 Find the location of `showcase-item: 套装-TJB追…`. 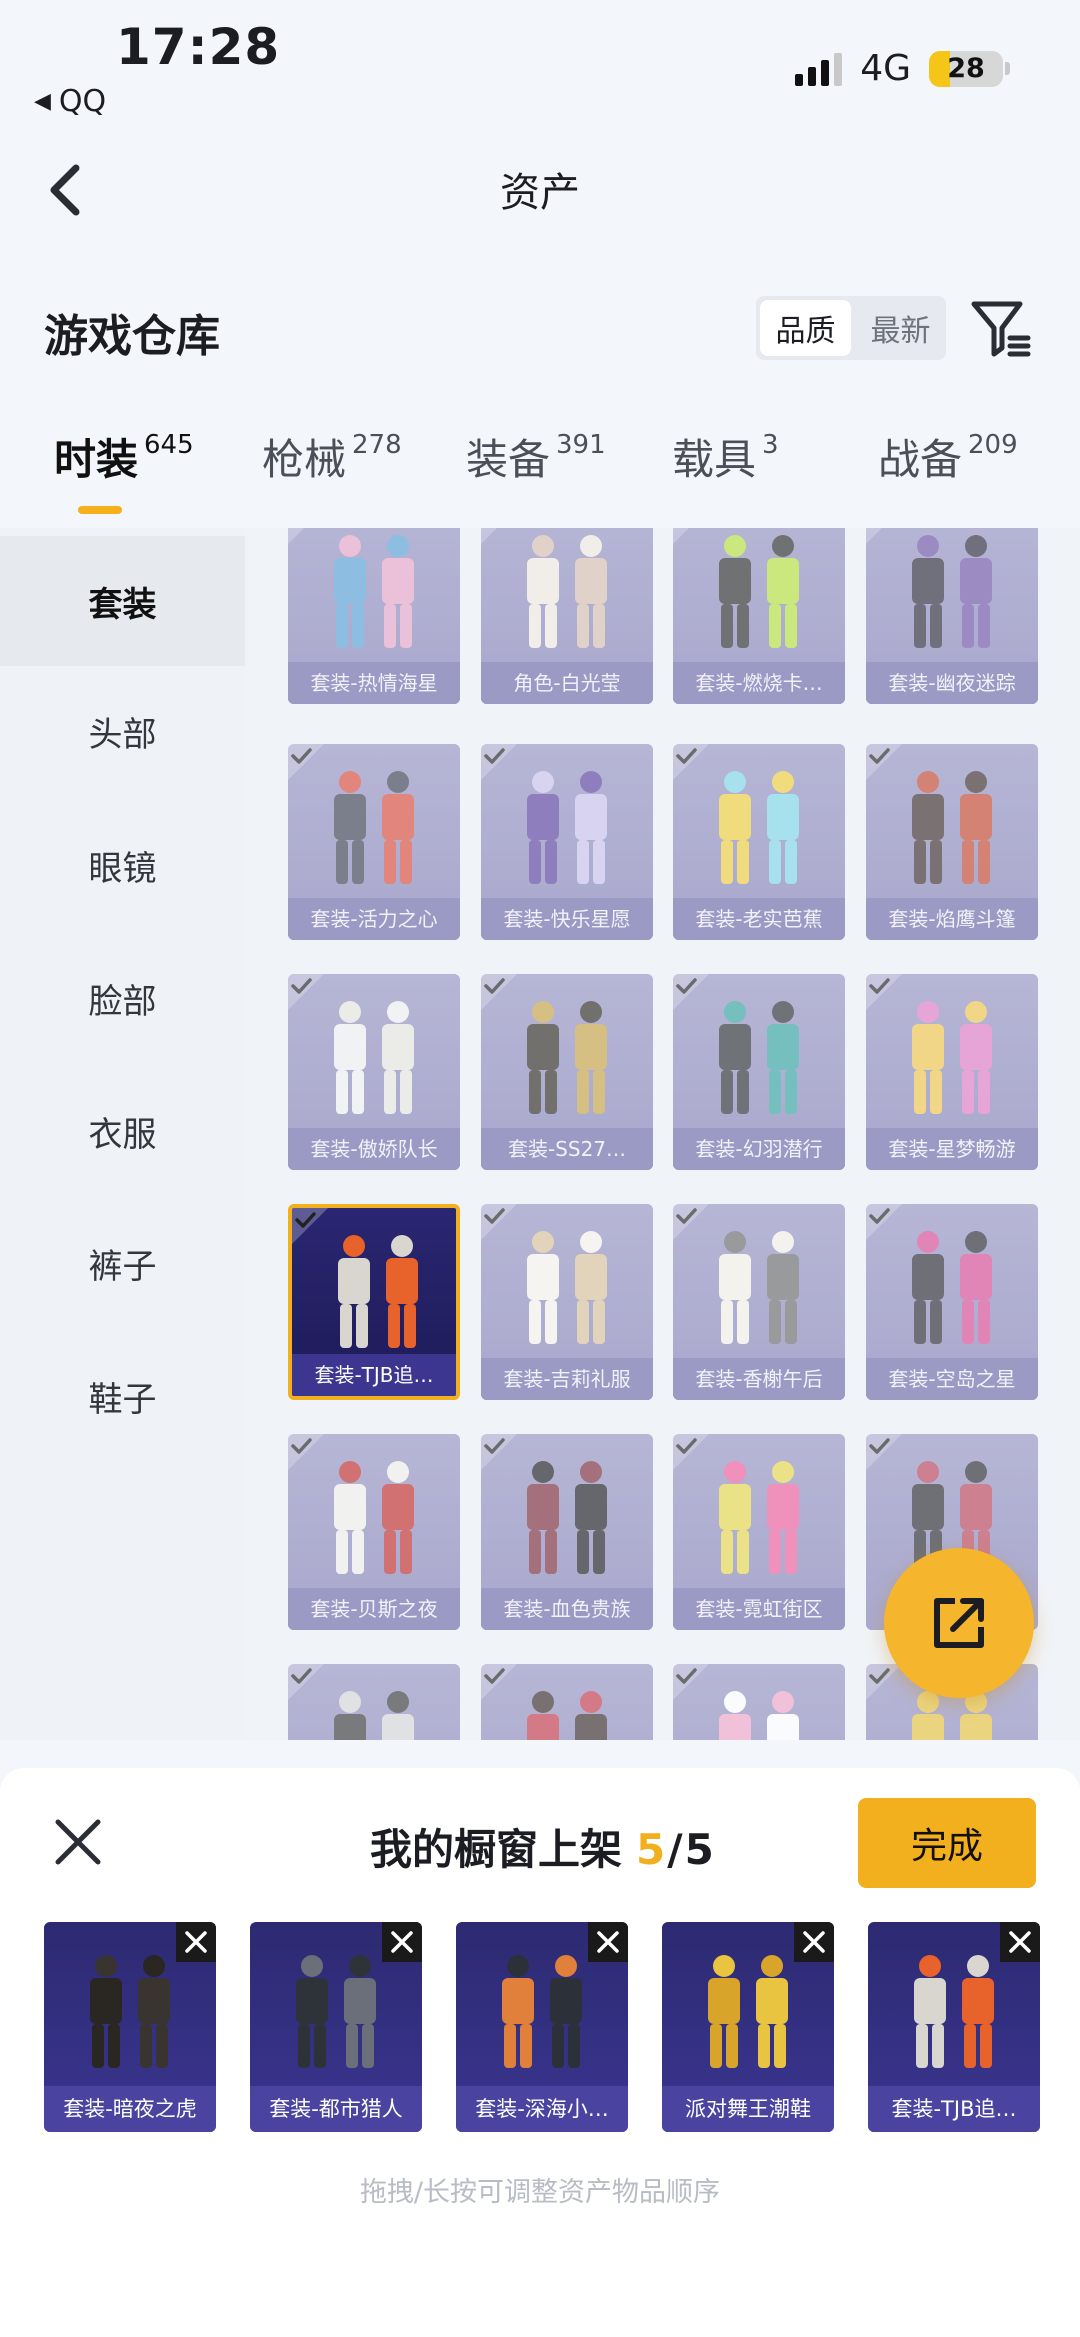

showcase-item: 套装-TJB追… is located at coordinates (954, 2027).